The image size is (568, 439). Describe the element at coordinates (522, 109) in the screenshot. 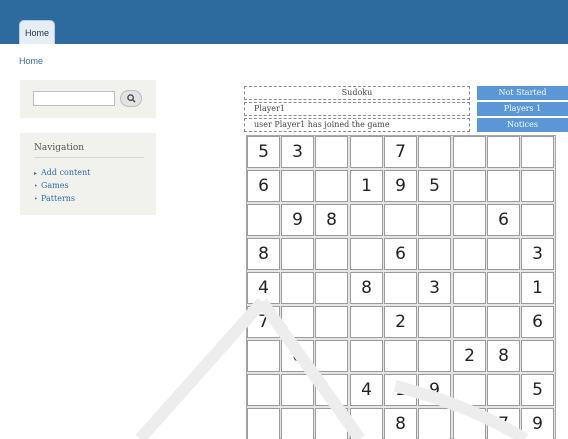

I see `players-button: Players 1` at that location.